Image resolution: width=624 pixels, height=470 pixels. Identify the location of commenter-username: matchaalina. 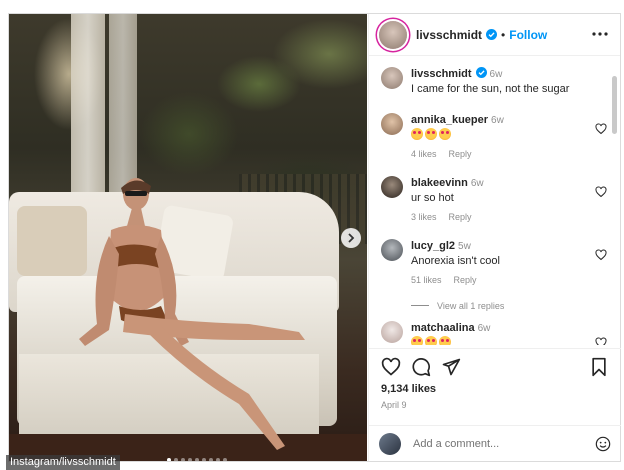
(443, 328).